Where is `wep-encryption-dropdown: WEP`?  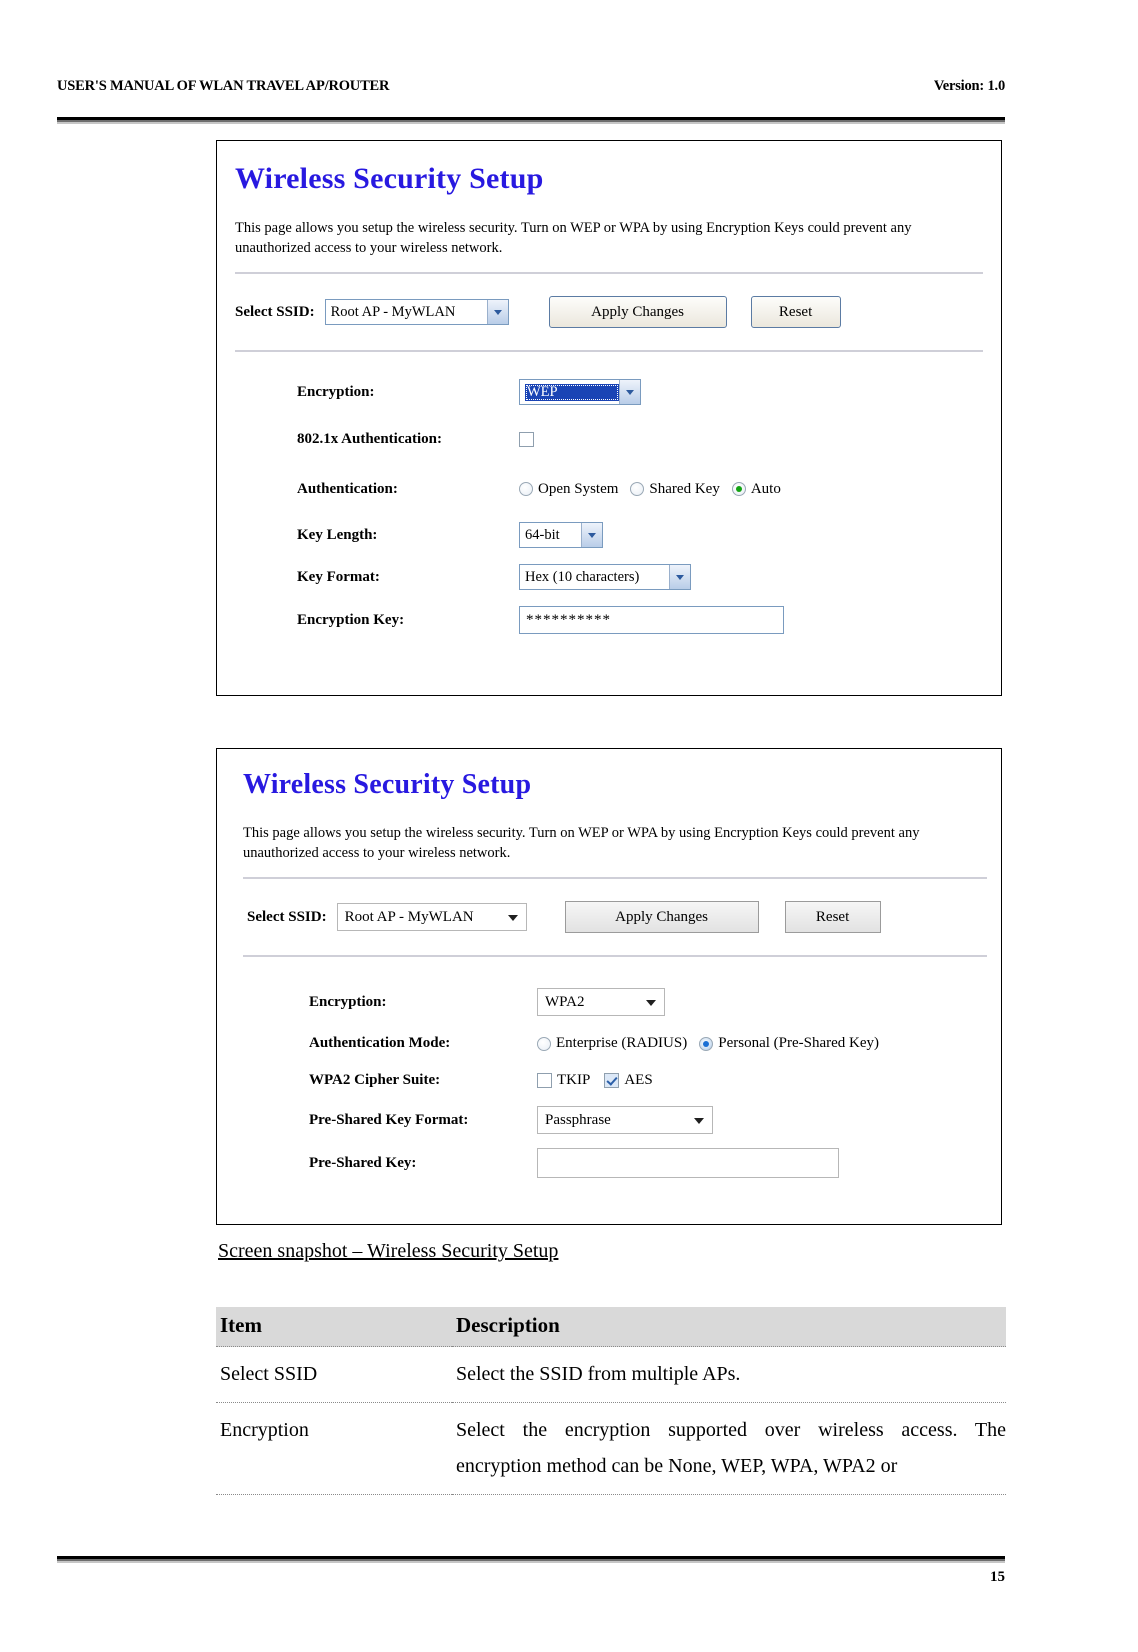 wep-encryption-dropdown: WEP is located at coordinates (580, 392).